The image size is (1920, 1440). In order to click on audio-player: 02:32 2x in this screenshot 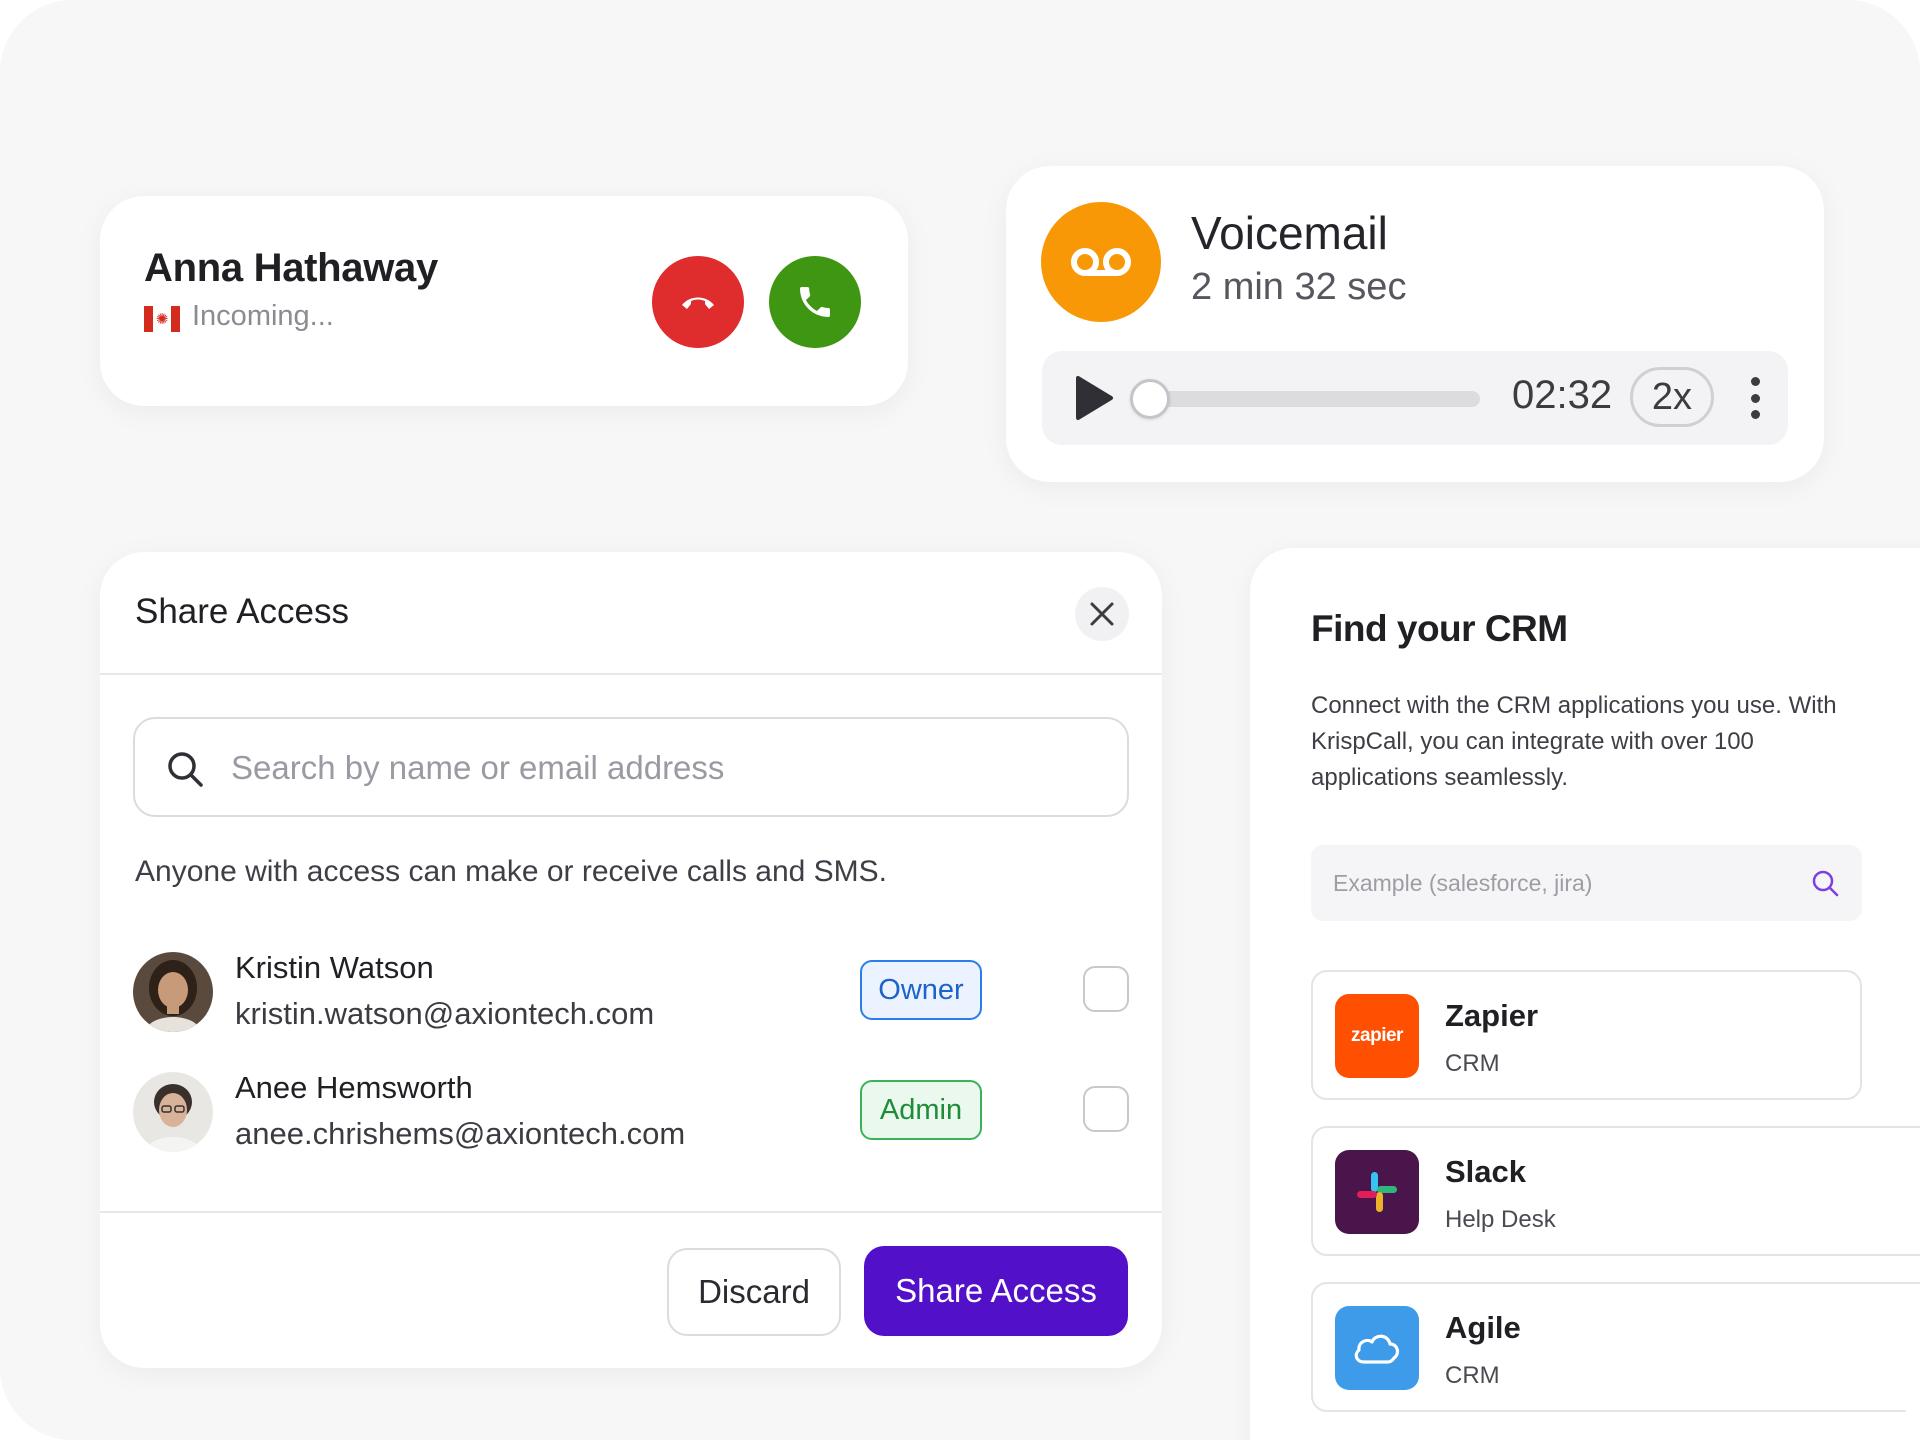, I will do `click(1415, 398)`.